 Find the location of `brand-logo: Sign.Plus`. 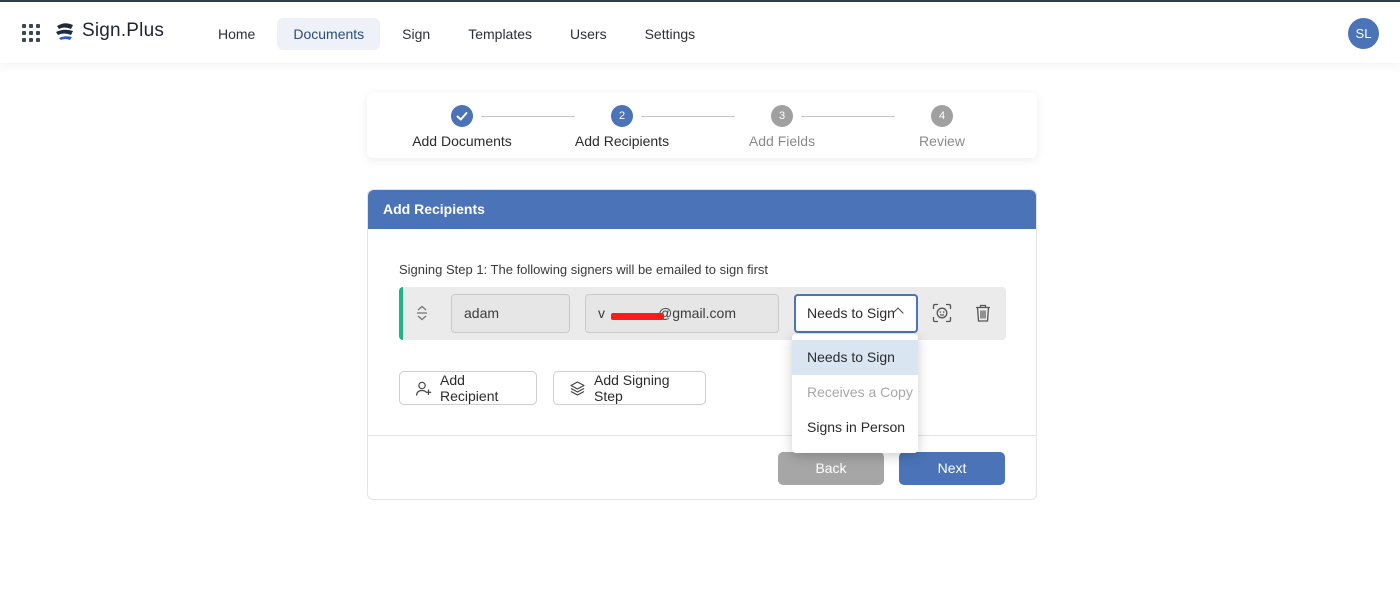

brand-logo: Sign.Plus is located at coordinates (109, 31).